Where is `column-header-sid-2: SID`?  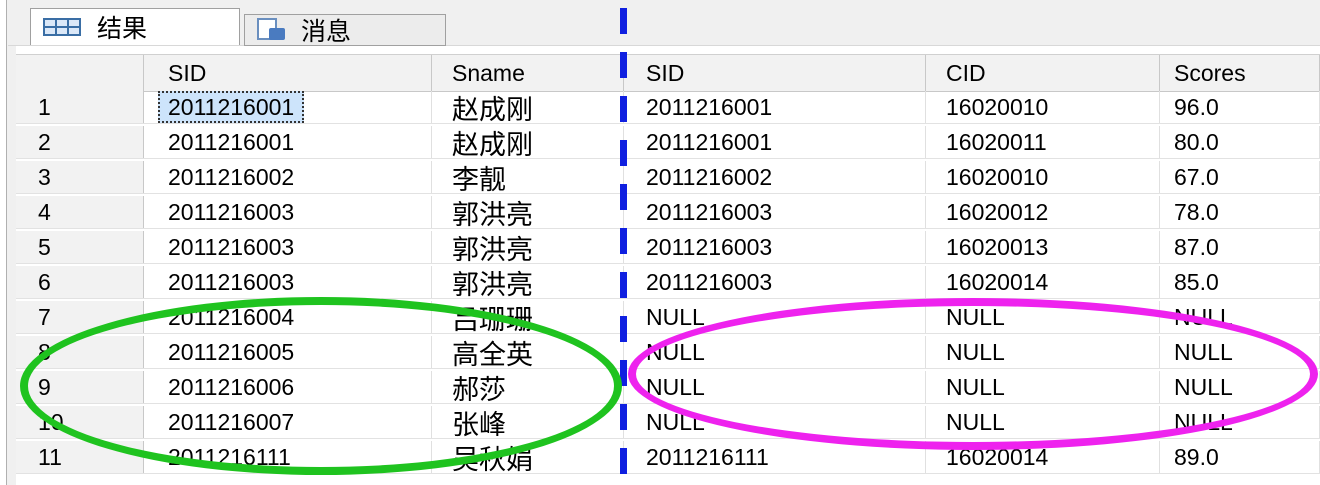
column-header-sid-2: SID is located at coordinates (775, 73).